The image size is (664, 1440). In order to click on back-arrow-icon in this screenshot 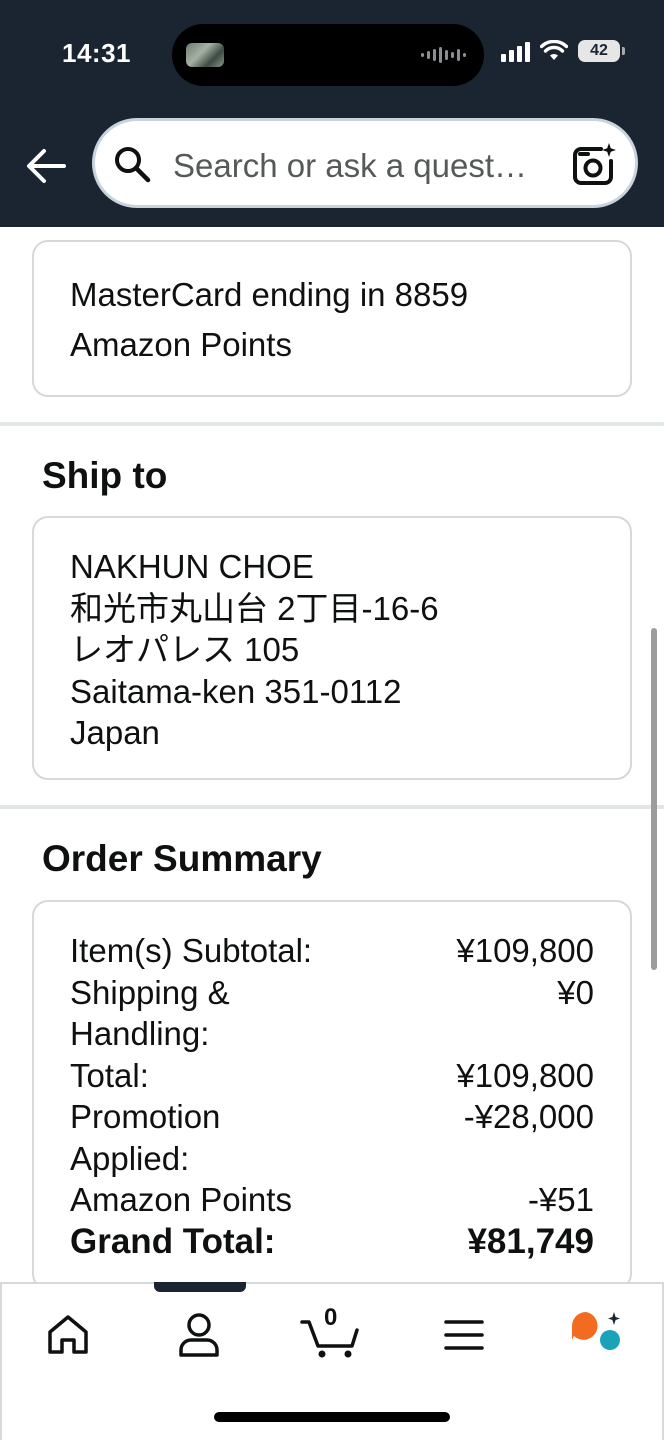, I will do `click(46, 166)`.